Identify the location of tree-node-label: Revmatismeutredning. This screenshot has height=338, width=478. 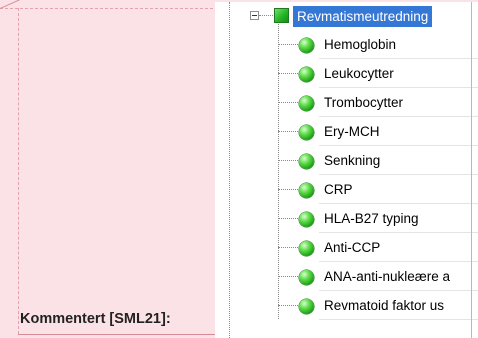
(363, 16).